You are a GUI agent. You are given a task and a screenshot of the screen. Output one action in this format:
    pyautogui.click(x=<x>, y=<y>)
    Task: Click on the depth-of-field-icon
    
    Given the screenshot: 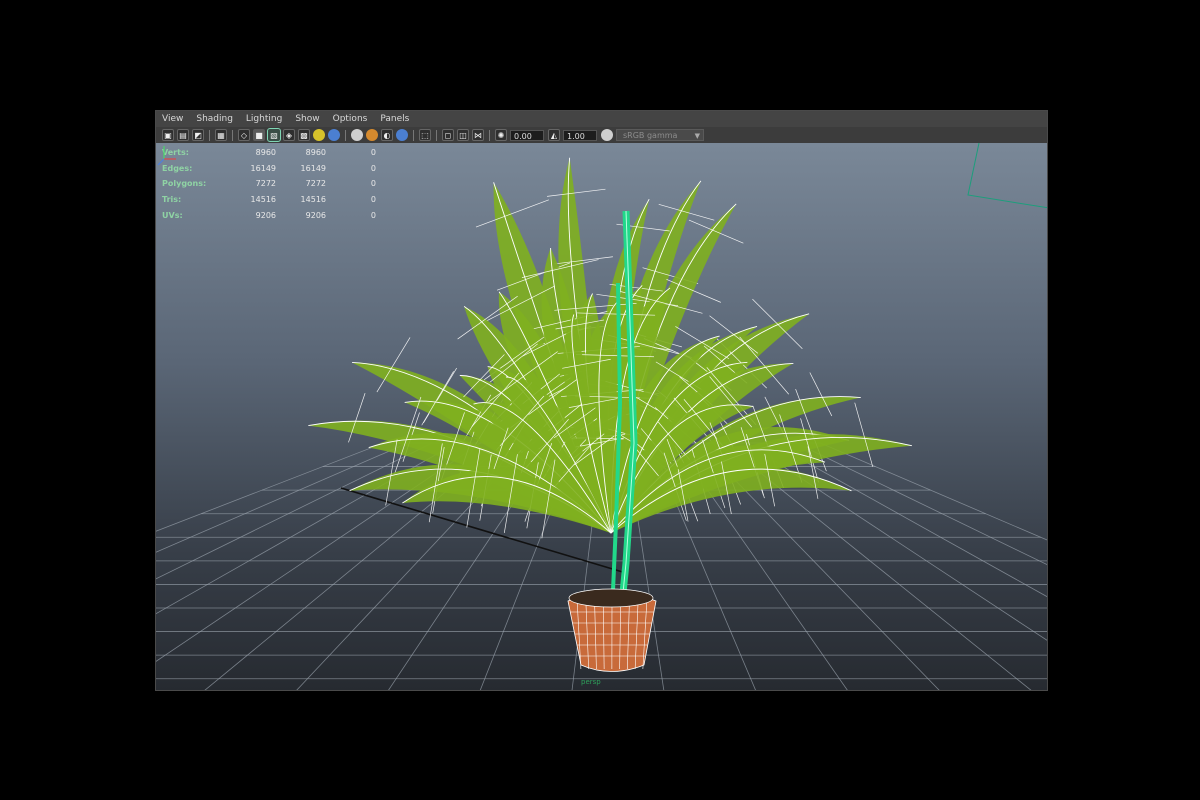 What is the action you would take?
    pyautogui.click(x=402, y=135)
    